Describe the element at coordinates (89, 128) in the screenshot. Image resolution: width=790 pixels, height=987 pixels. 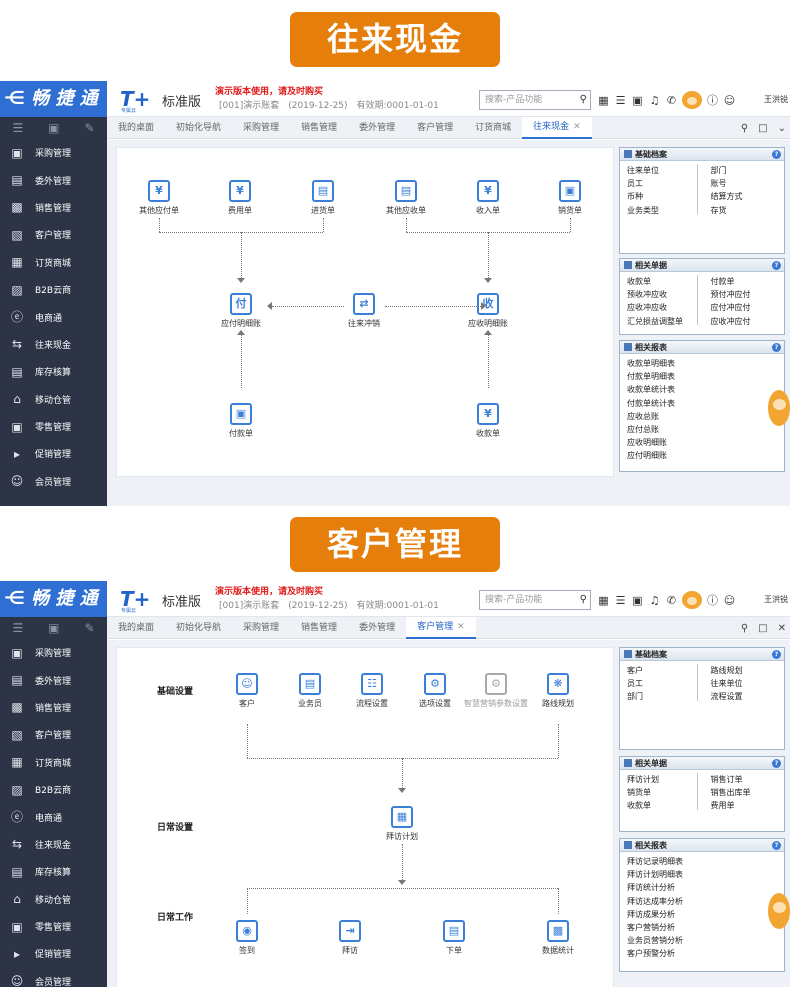
I see `export-icon: ✎` at that location.